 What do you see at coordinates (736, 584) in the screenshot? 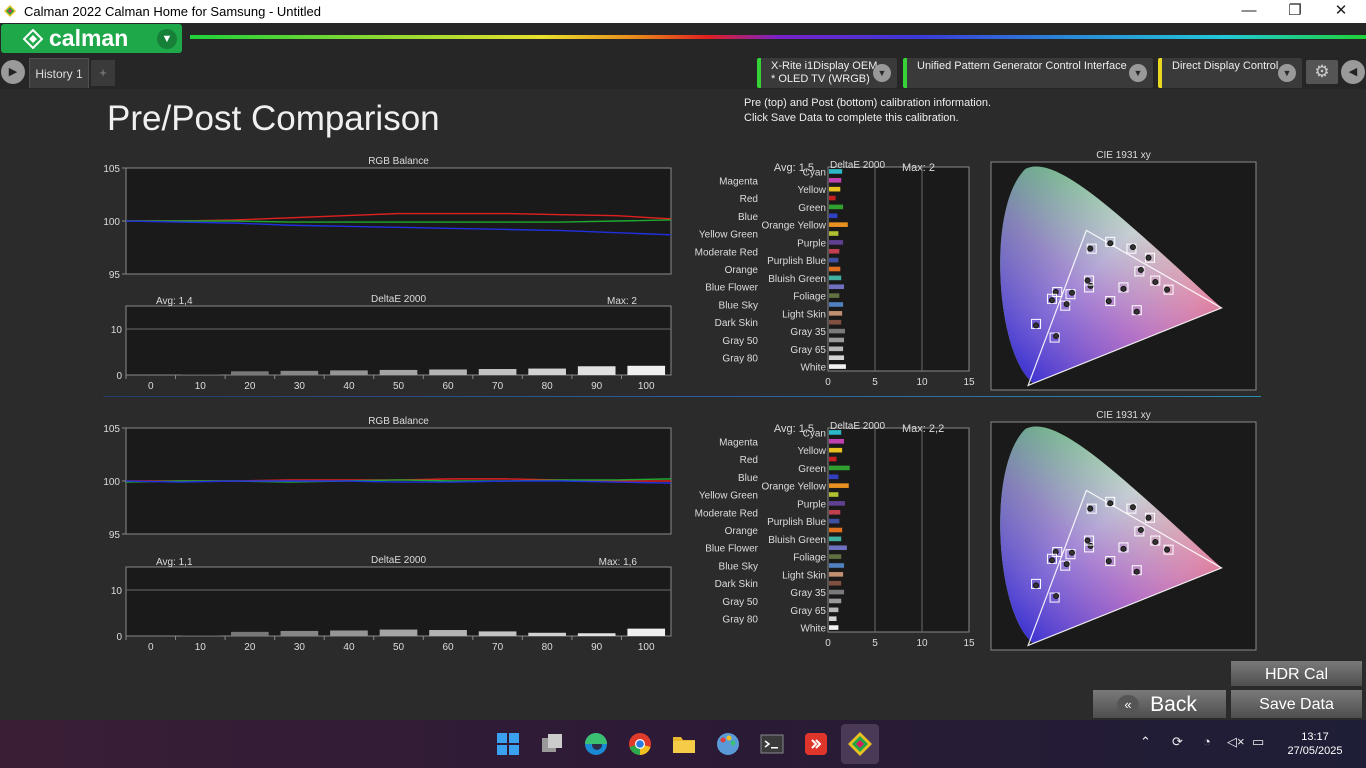
I see `category-label: Dark Skin` at bounding box center [736, 584].